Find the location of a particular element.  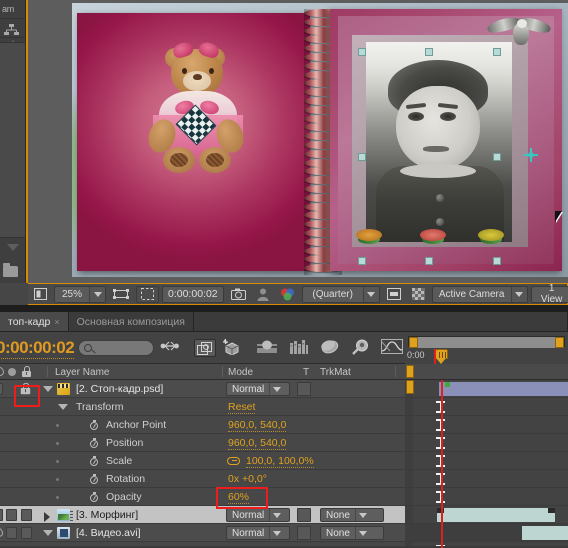

layer-columns-header: Layer Name Mode T TrkMat is located at coordinates (284, 372).